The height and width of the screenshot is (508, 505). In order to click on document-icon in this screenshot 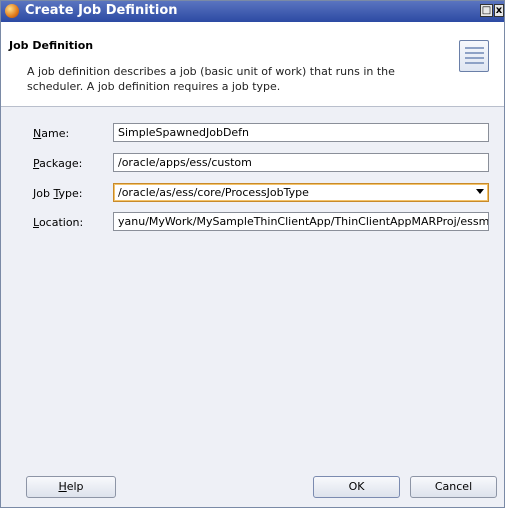, I will do `click(474, 56)`.